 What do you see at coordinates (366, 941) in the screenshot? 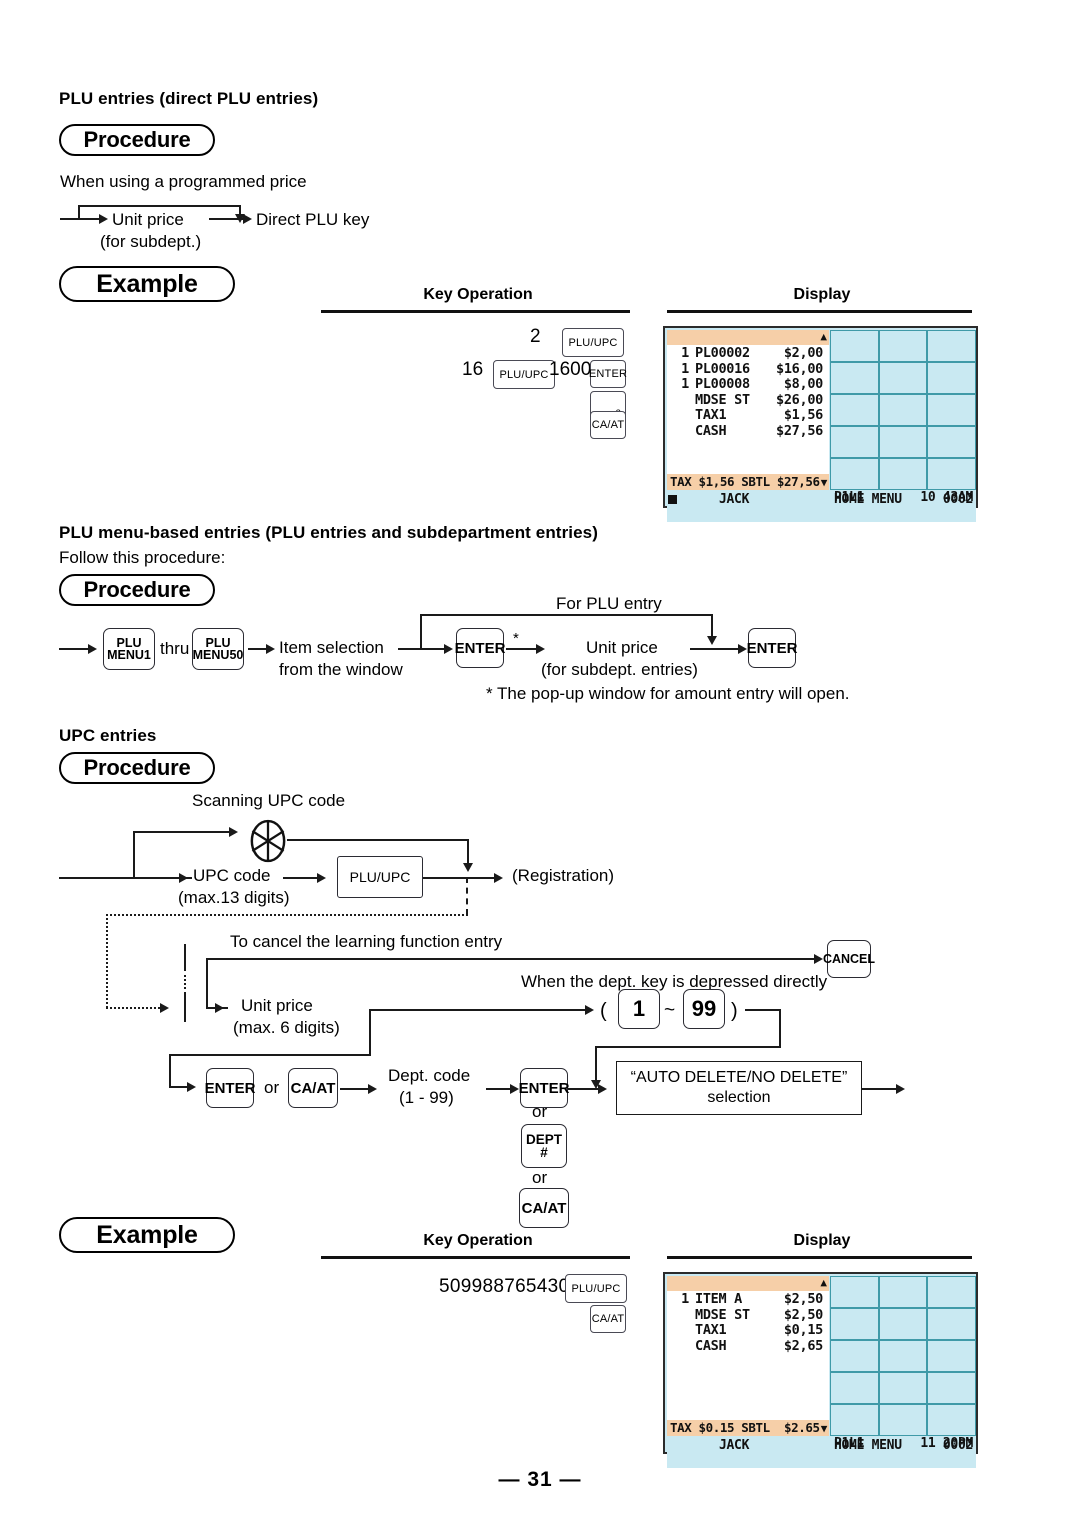
I see `upc-cancel-note: To cancel the learning function entry` at bounding box center [366, 941].